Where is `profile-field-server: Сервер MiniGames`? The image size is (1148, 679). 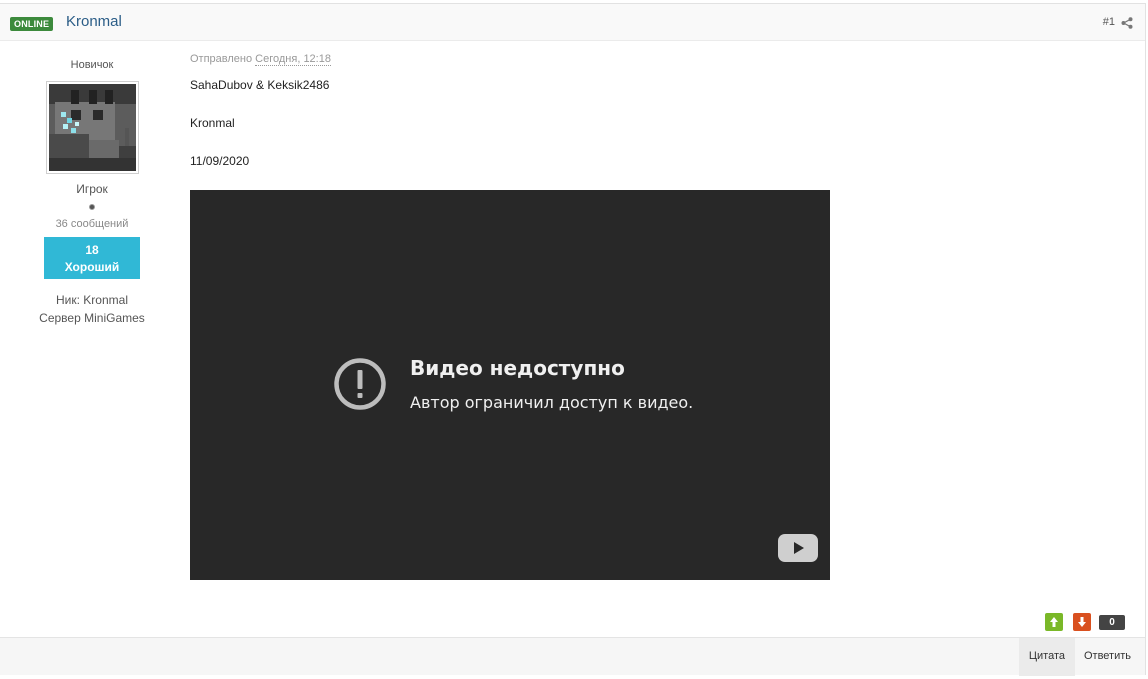
profile-field-server: Сервер MiniGames is located at coordinates (92, 318).